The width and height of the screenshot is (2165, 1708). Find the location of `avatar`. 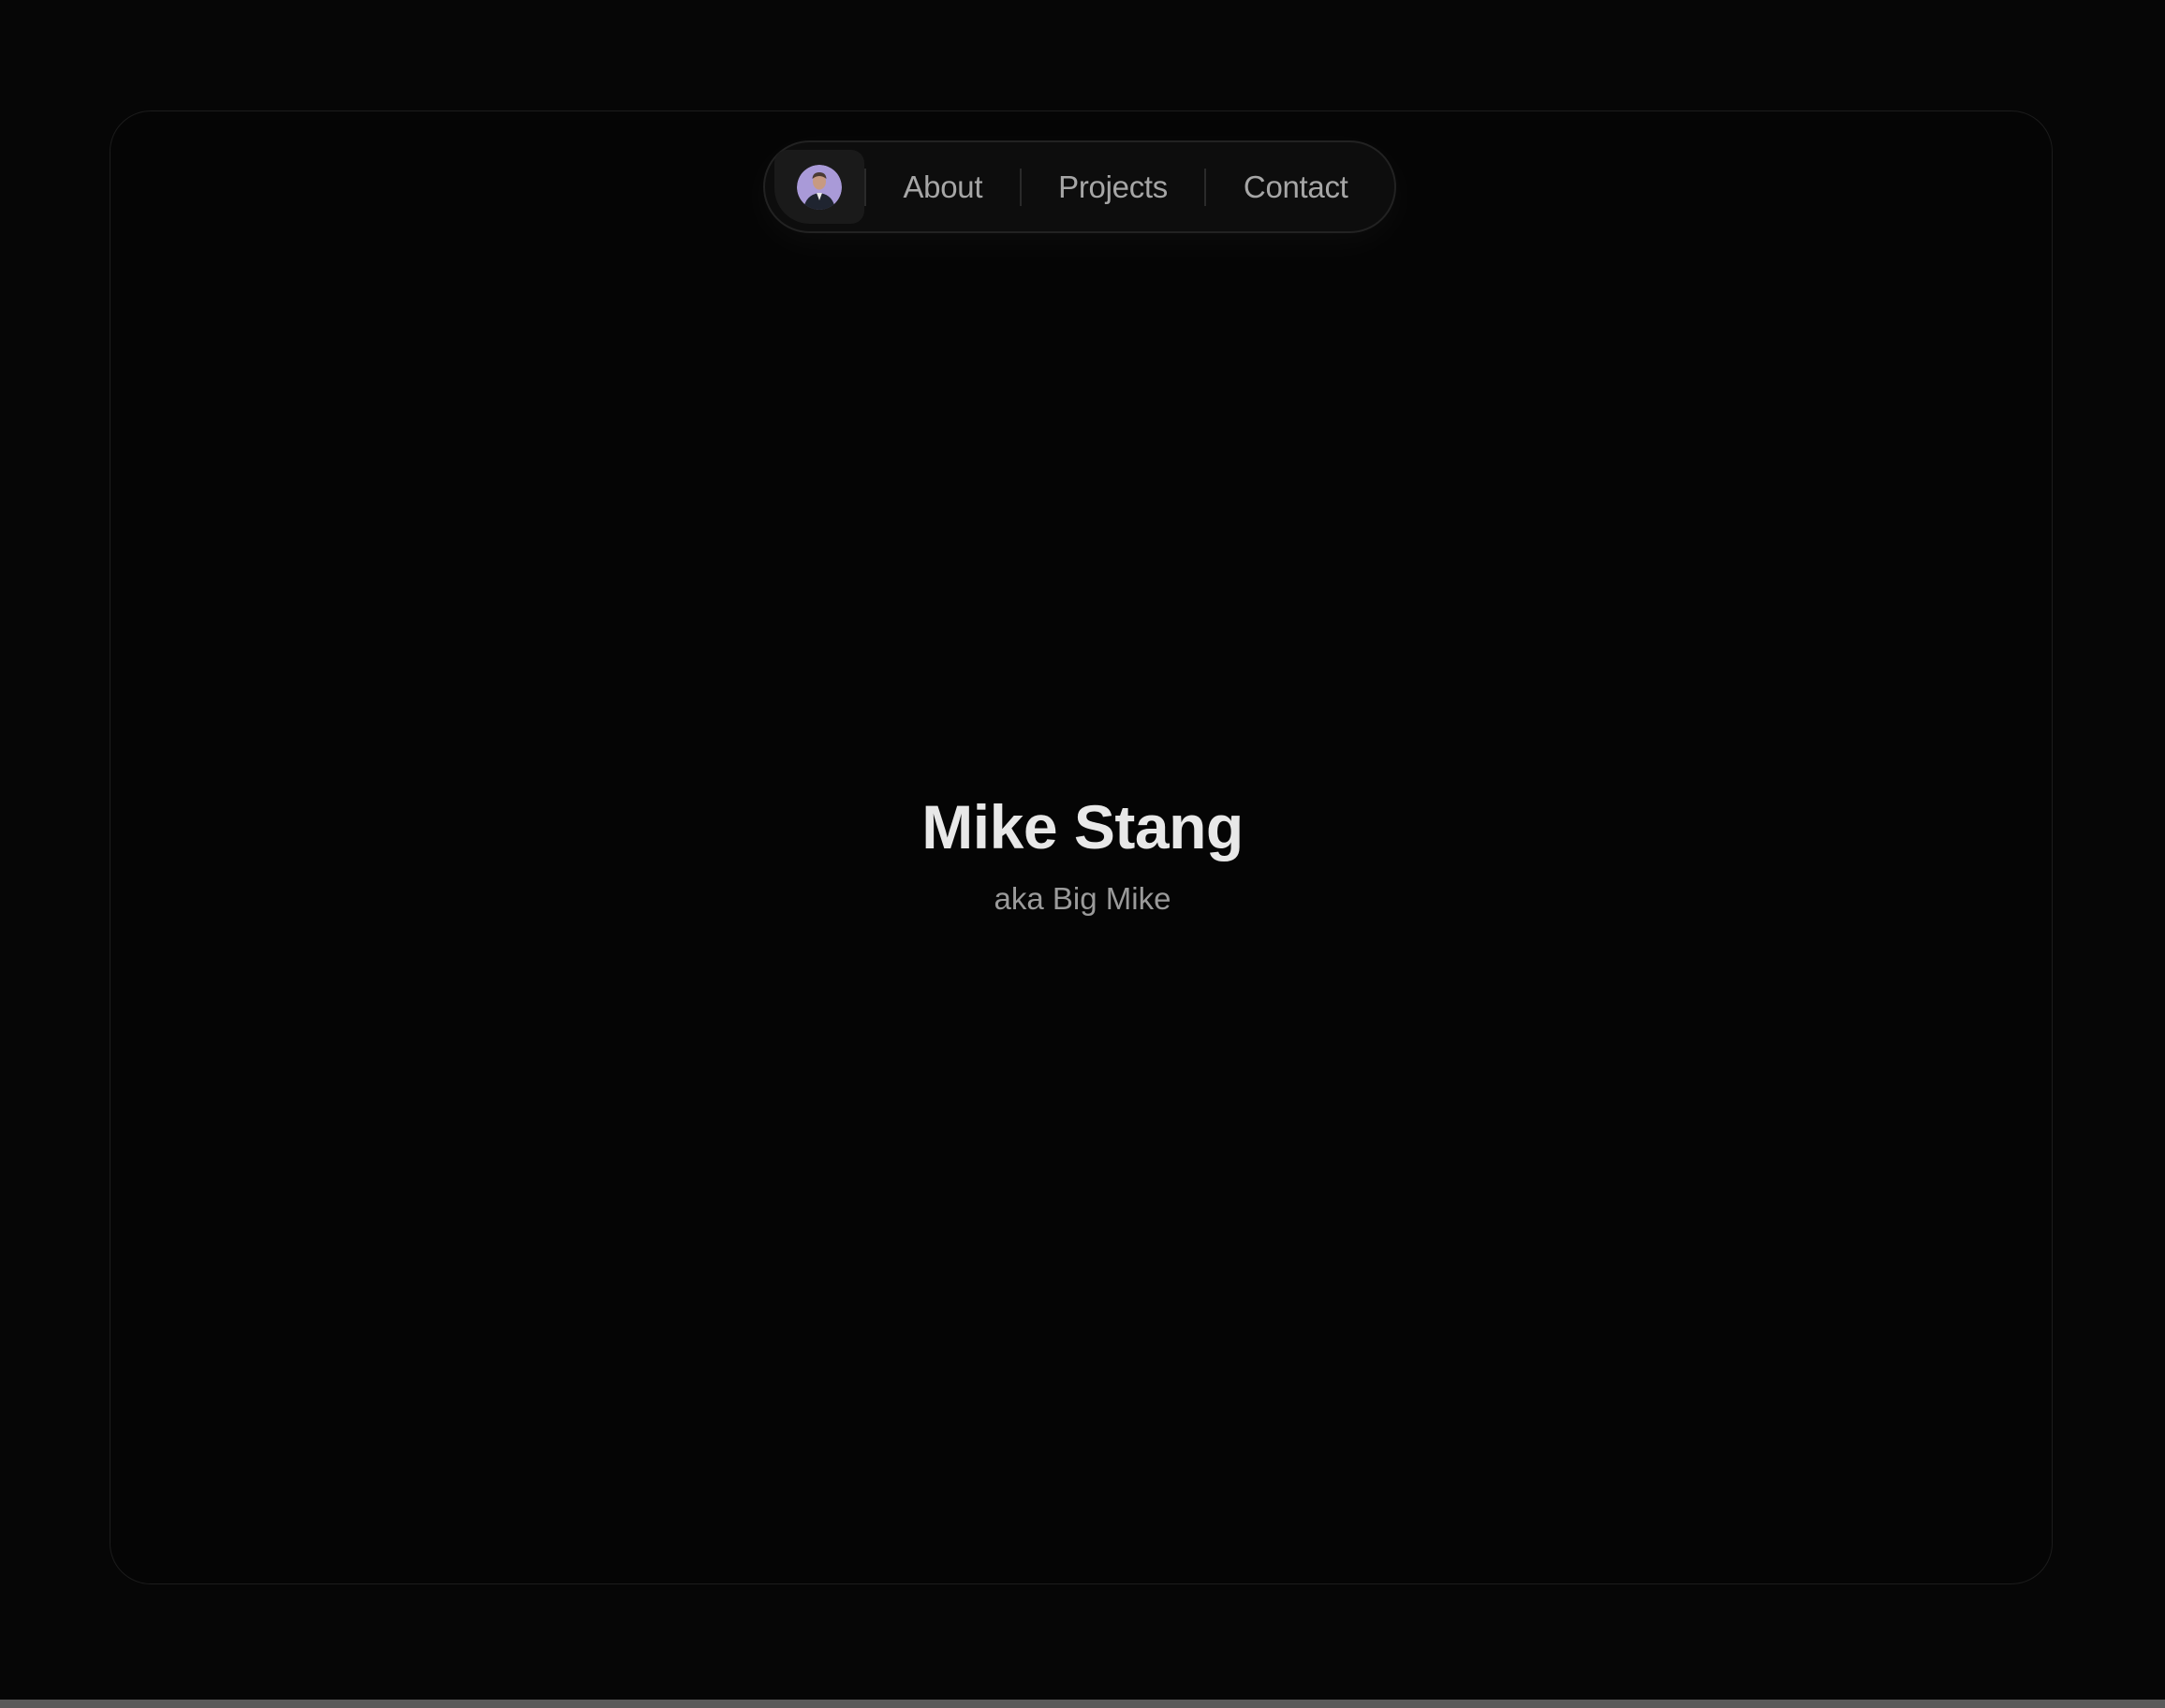

avatar is located at coordinates (820, 187).